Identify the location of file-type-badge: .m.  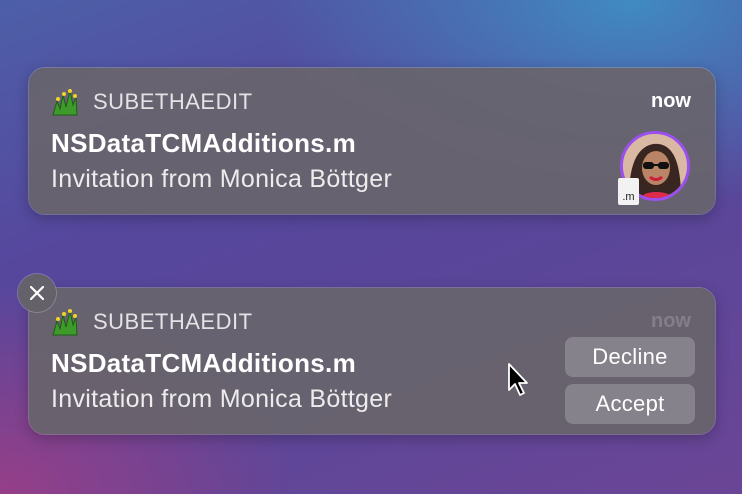
(628, 191).